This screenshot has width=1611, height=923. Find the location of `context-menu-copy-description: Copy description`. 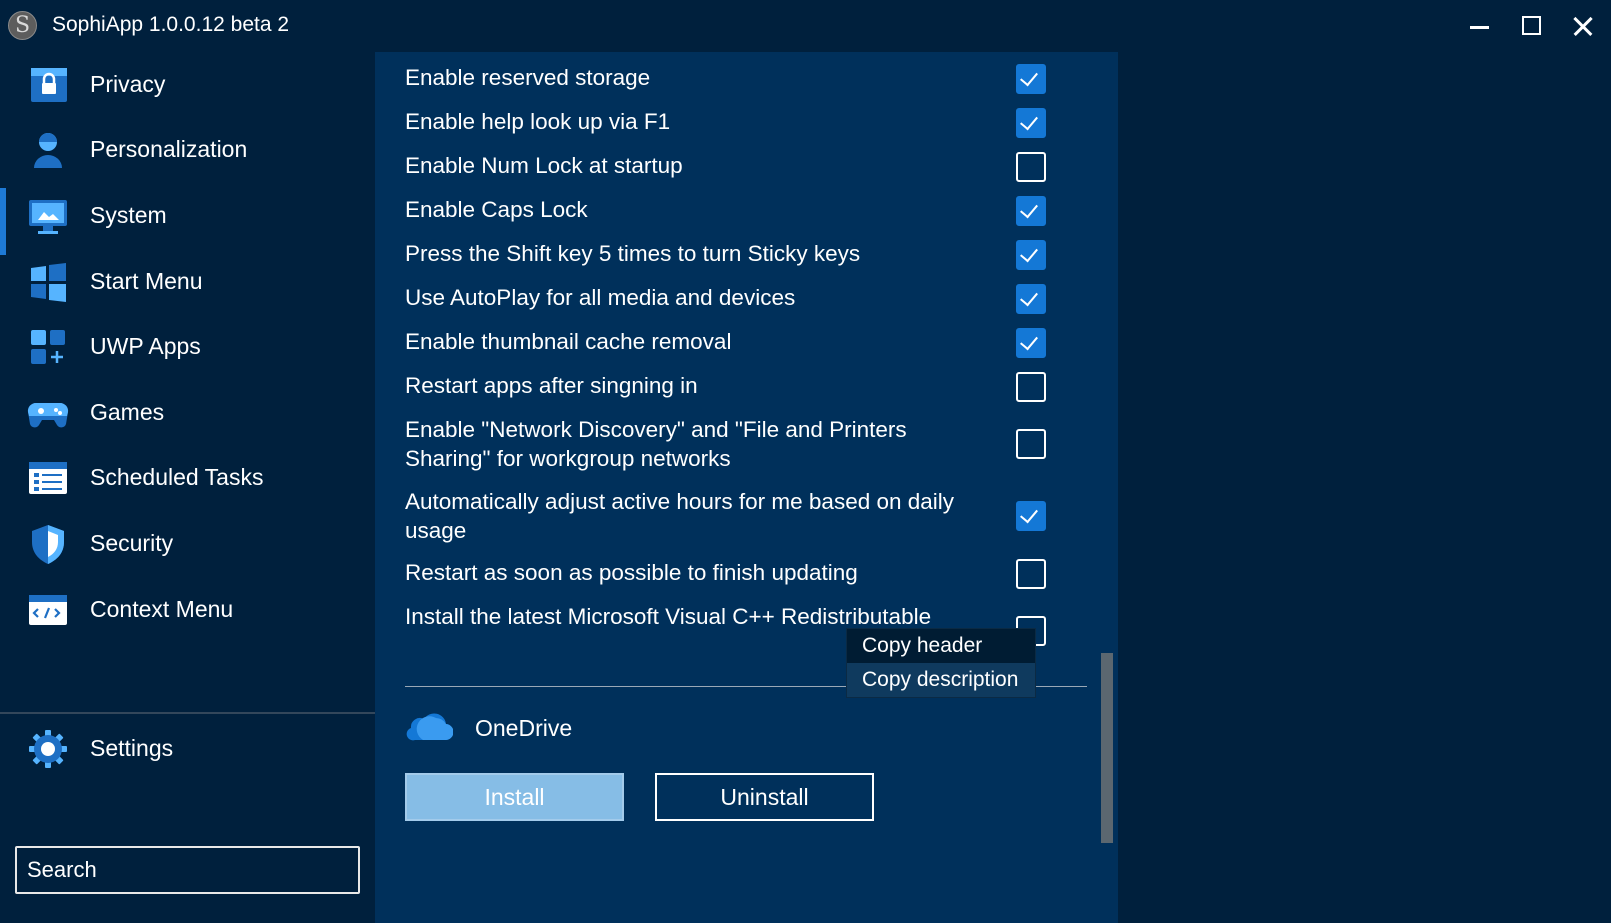

context-menu-copy-description: Copy description is located at coordinates (941, 680).